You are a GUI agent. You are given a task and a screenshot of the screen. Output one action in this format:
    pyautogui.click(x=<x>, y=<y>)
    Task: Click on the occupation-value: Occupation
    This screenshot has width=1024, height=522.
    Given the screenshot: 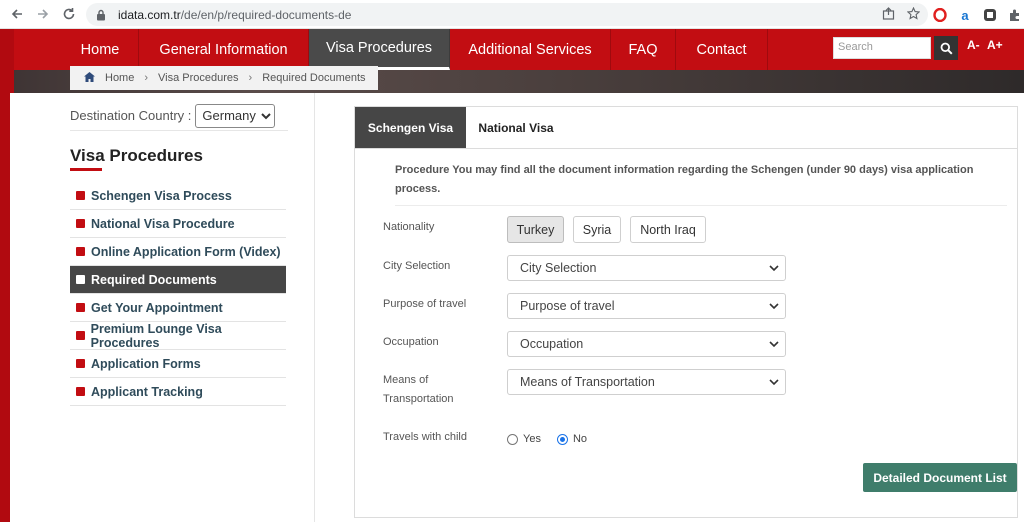 What is the action you would take?
    pyautogui.click(x=552, y=344)
    